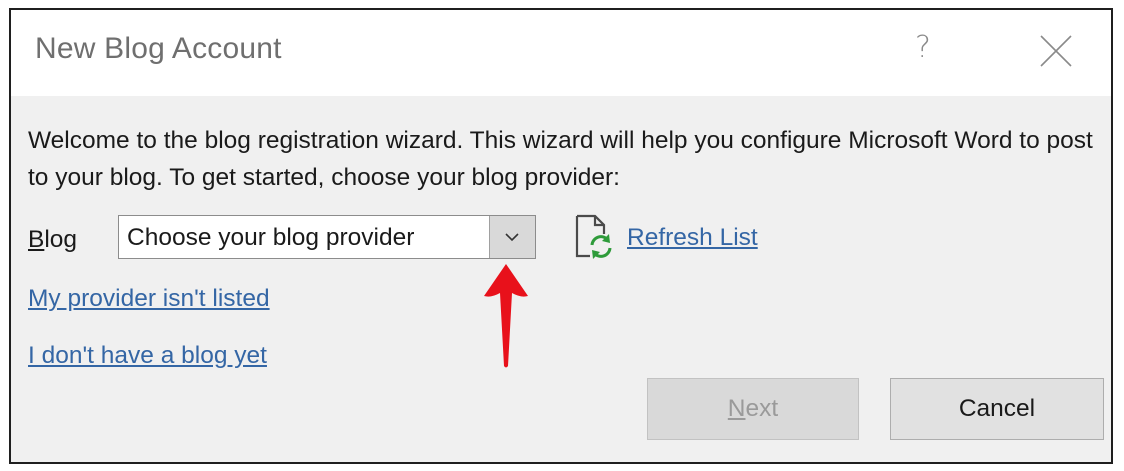 The height and width of the screenshot is (471, 1124). I want to click on next-accesskey: N, so click(736, 408).